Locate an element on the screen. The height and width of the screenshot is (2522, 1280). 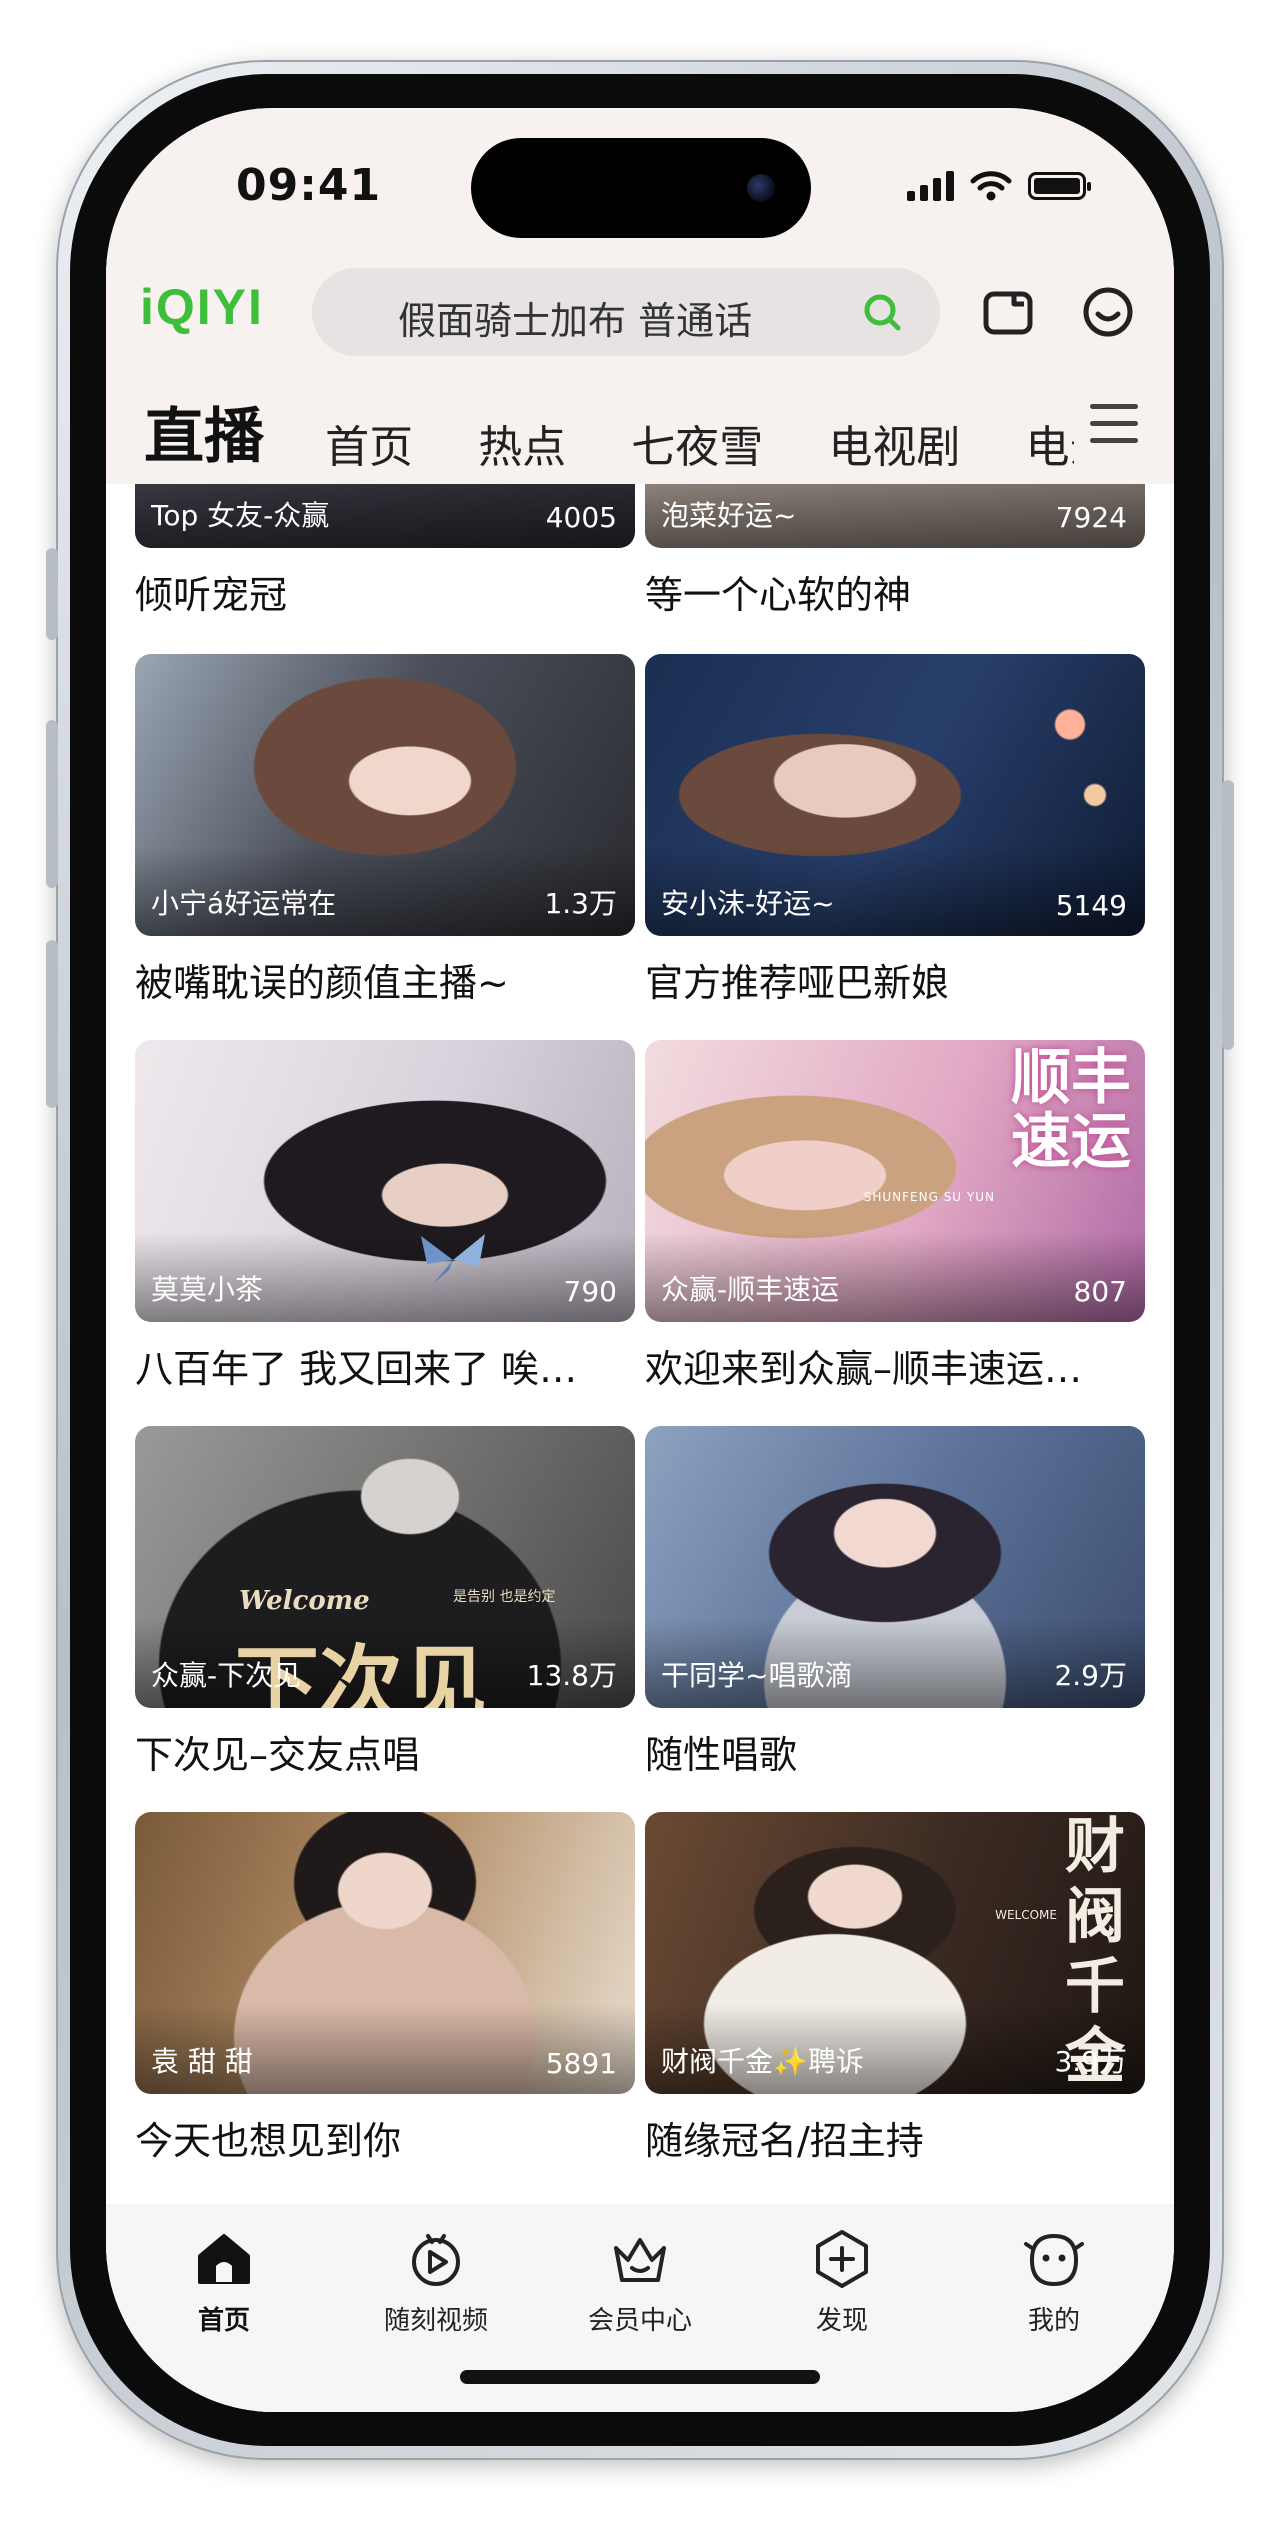
stream-card: 安小沫-好运~ 5149 官方推荐哑巴新娘 is located at coordinates (895, 830).